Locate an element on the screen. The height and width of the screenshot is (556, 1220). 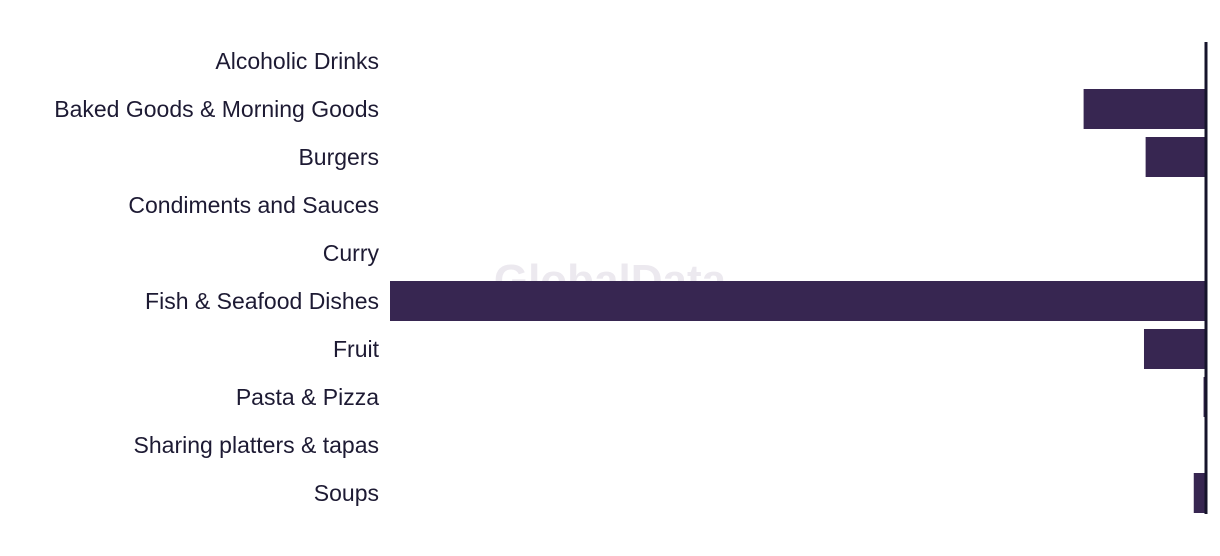
category-label: Baked Goods & Morning Goods is located at coordinates (216, 109).